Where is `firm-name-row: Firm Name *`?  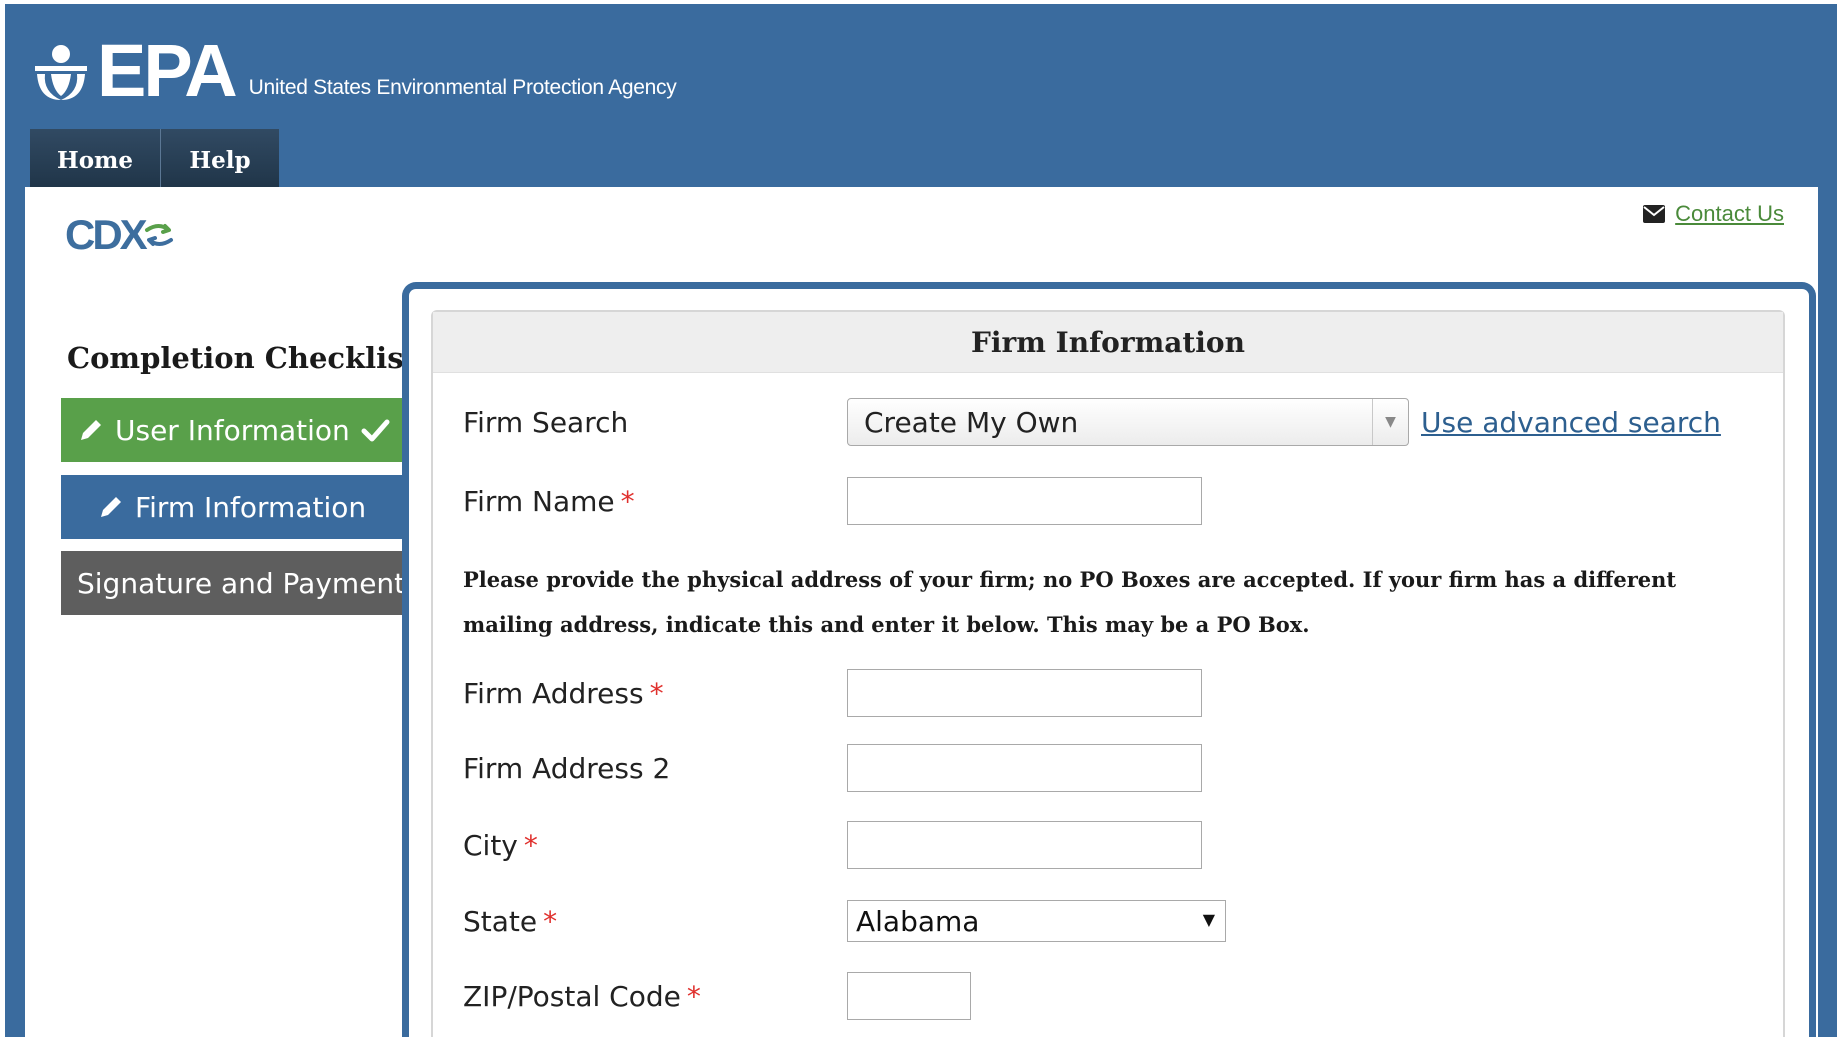
firm-name-row: Firm Name * is located at coordinates (832, 501).